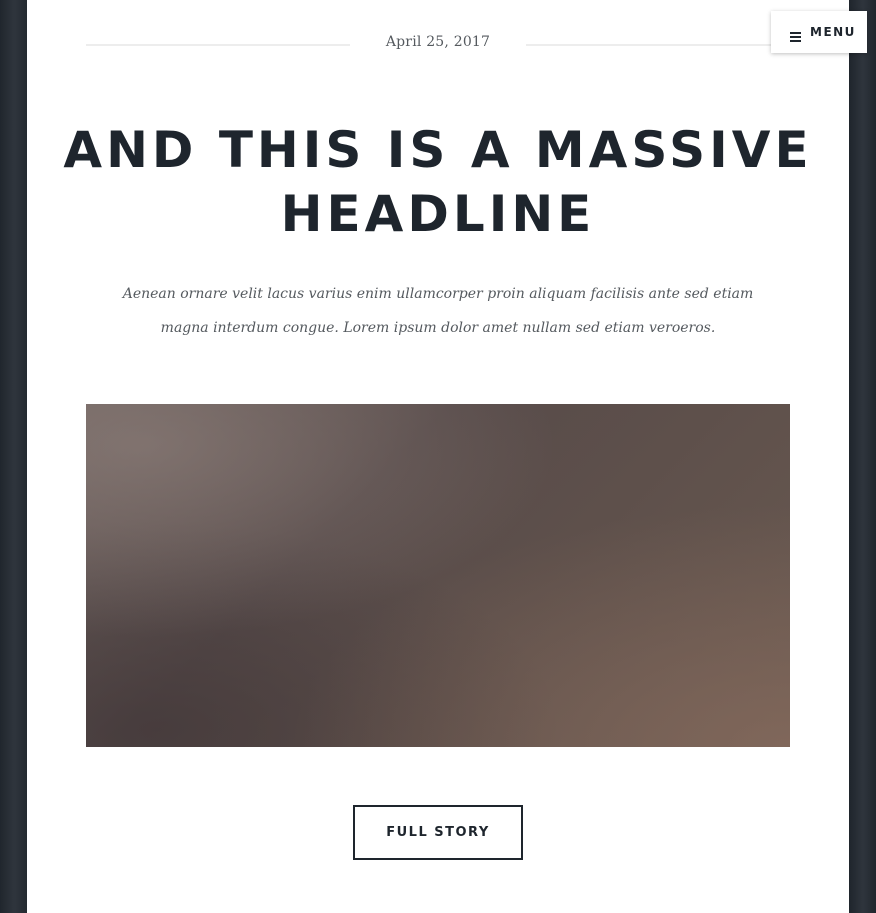 This screenshot has height=913, width=876. I want to click on post-meta: April 25, 2017, so click(438, 44).